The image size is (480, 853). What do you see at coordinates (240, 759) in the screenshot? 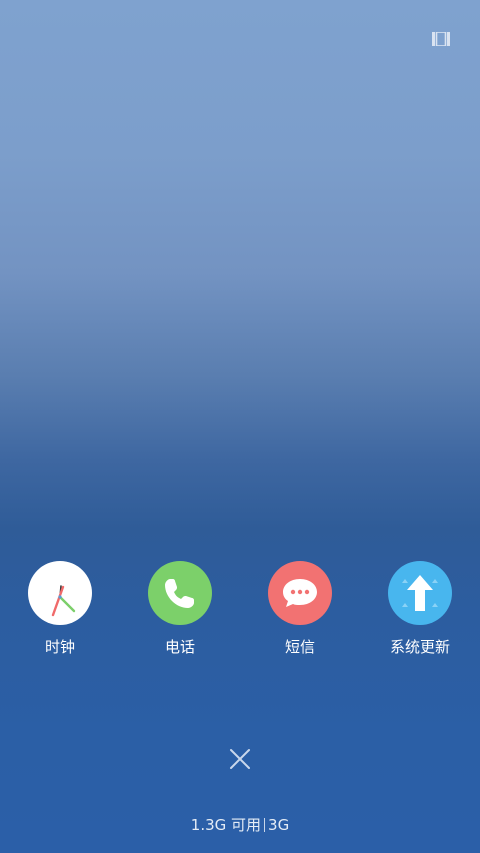
I see `close-icon` at bounding box center [240, 759].